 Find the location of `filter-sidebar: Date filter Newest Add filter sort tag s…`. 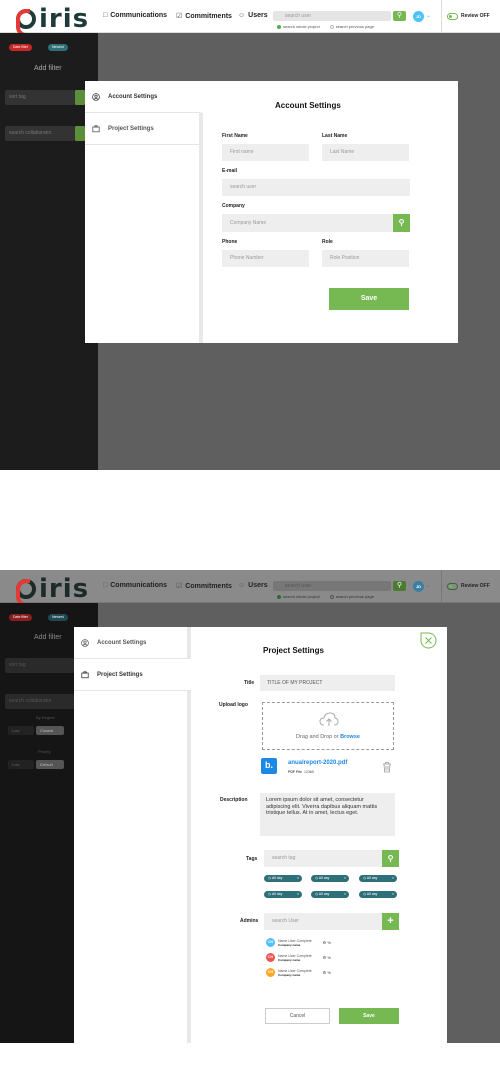

filter-sidebar: Date filter Newest Add filter sort tag s… is located at coordinates (49, 251).